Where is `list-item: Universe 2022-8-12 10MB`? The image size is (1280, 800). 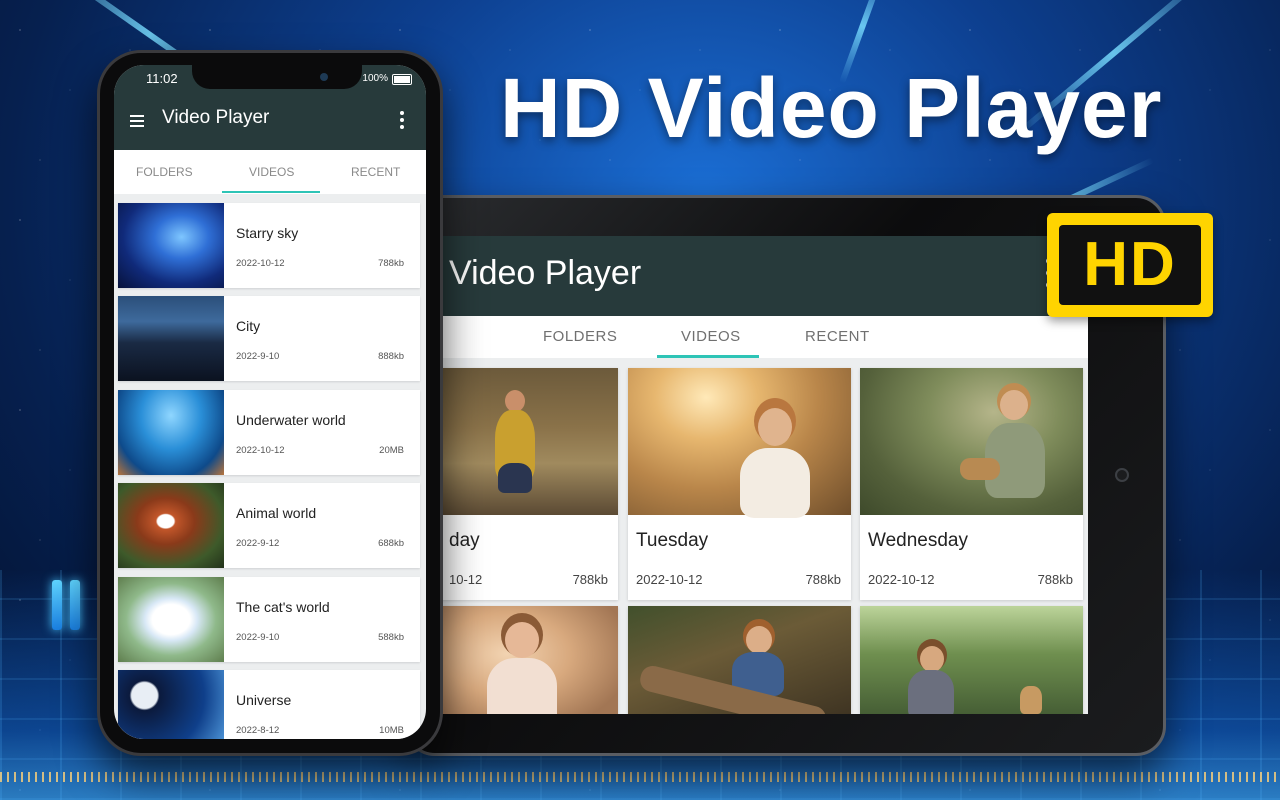 list-item: Universe 2022-8-12 10MB is located at coordinates (269, 704).